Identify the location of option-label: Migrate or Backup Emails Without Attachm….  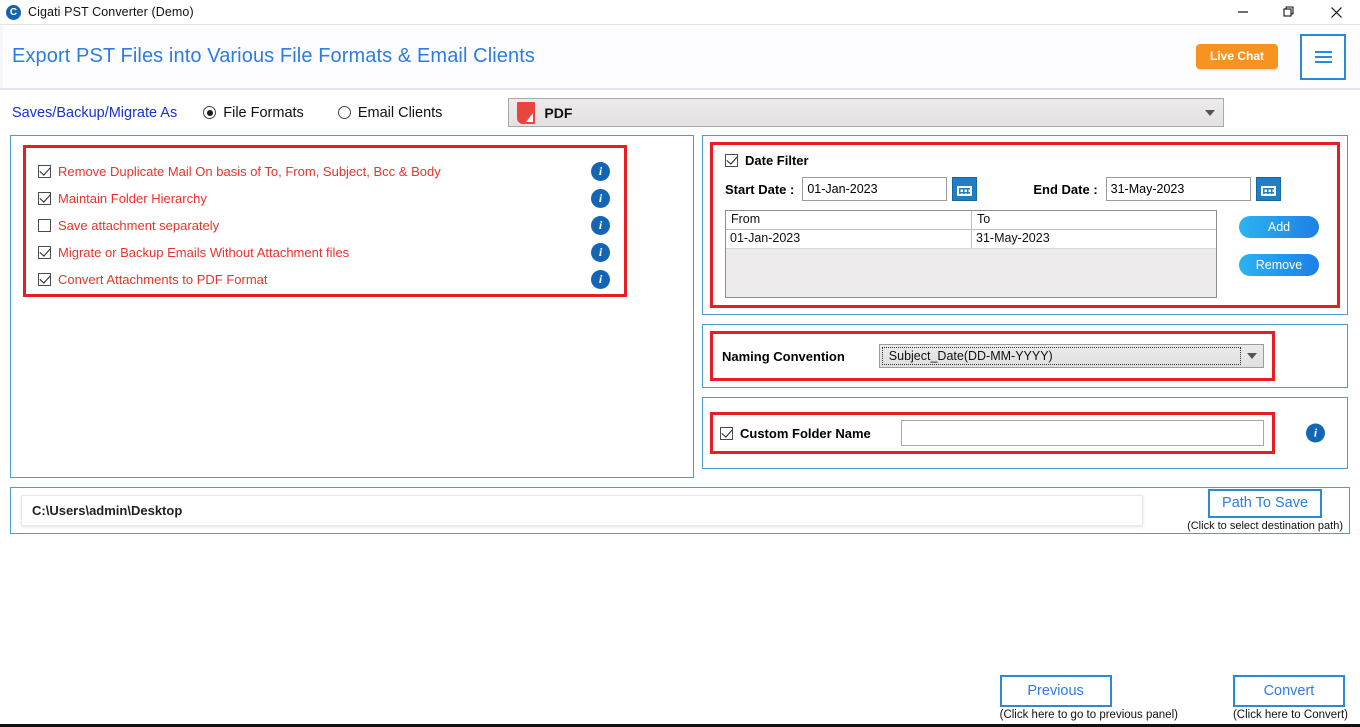
(204, 252).